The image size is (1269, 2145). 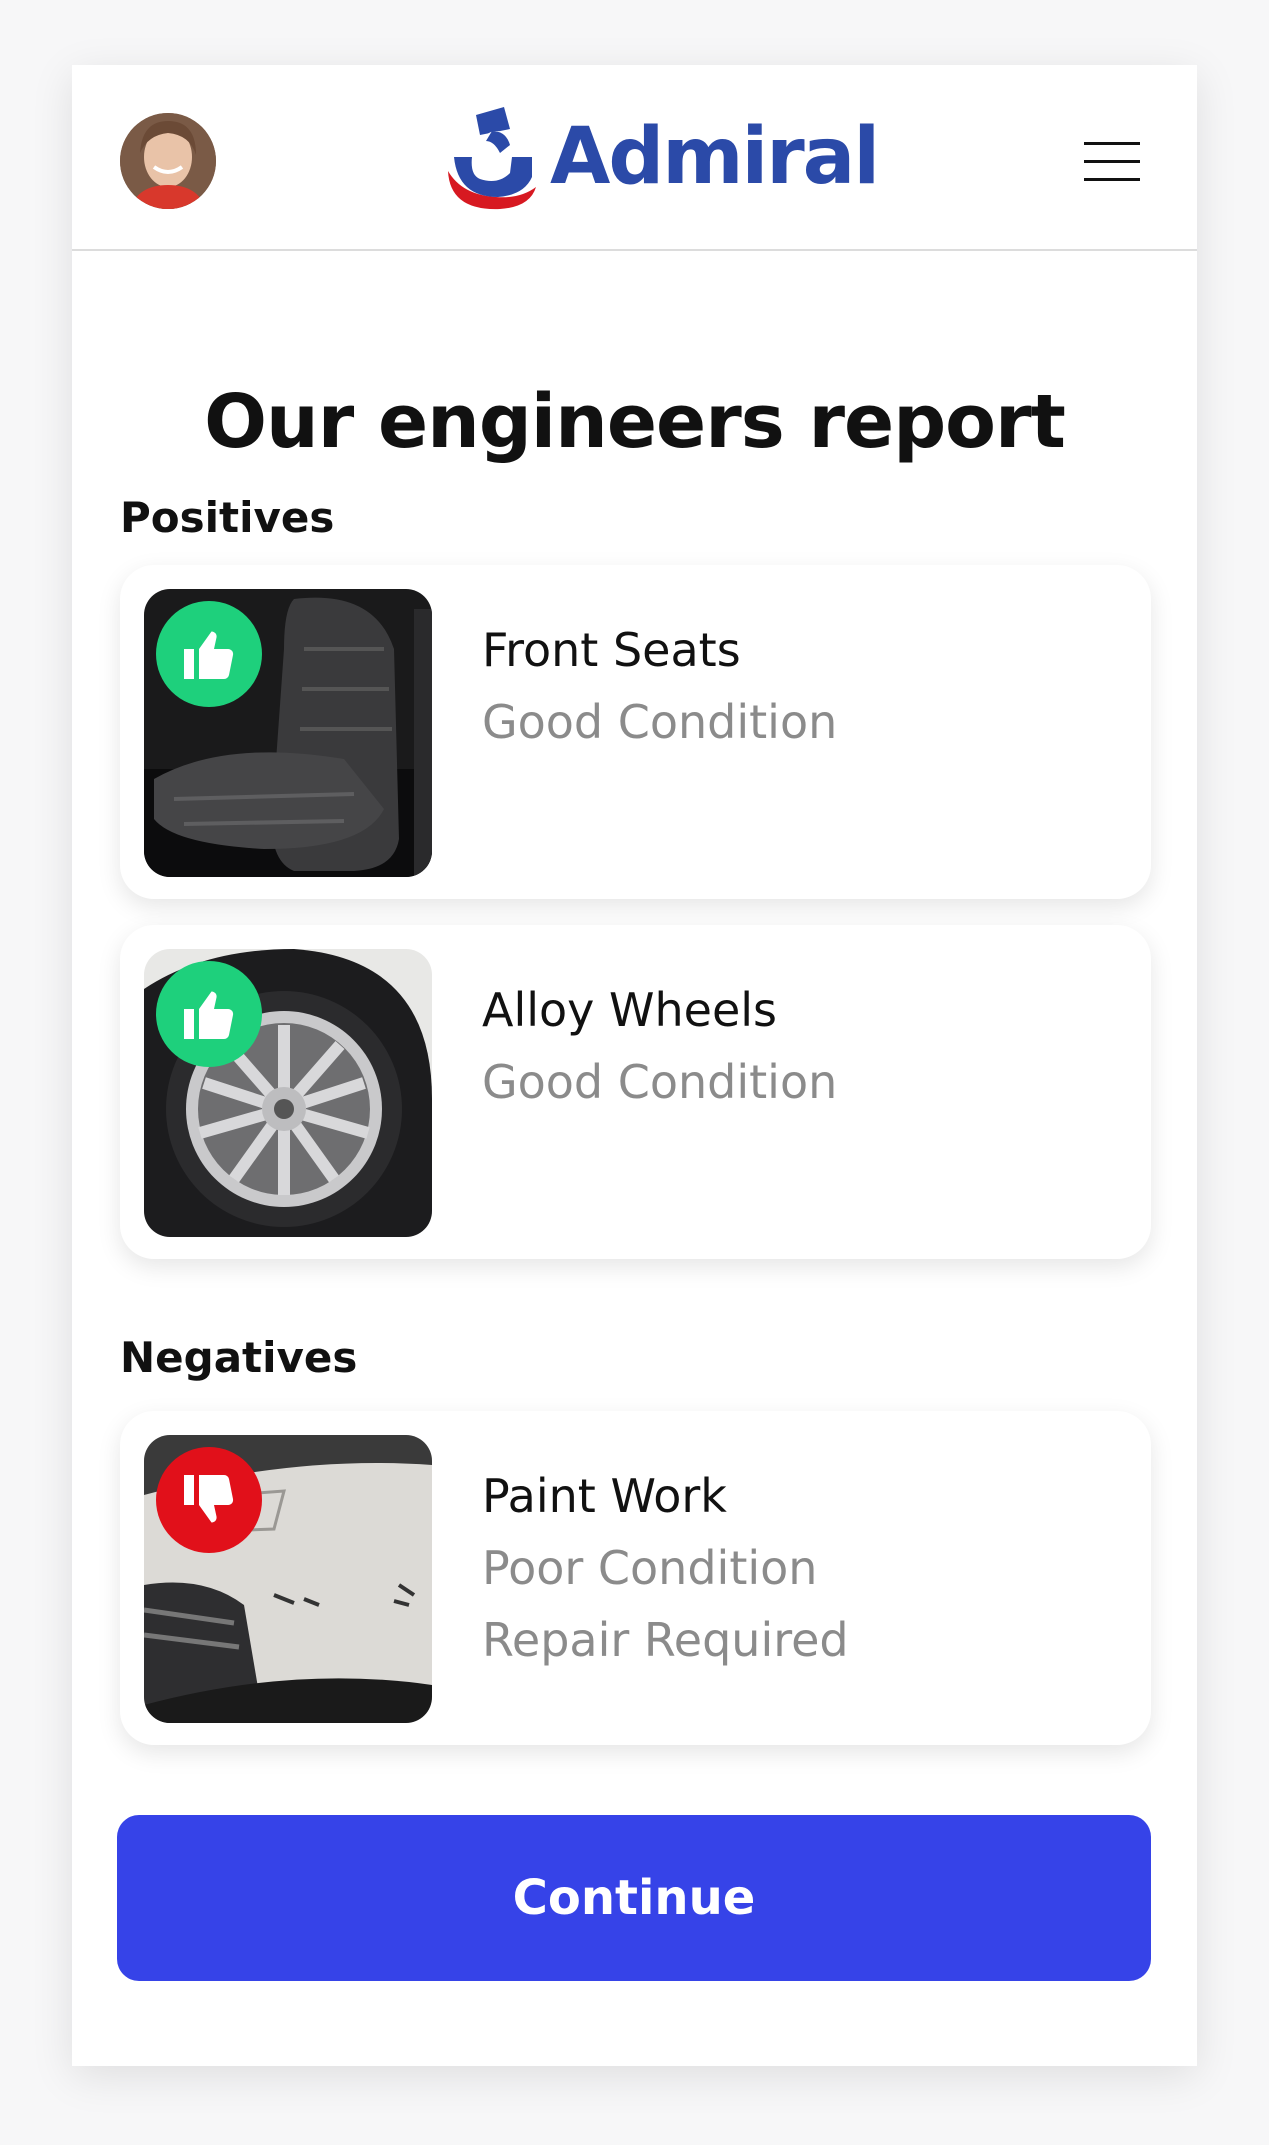 What do you see at coordinates (209, 1500) in the screenshot?
I see `thumbs-down-icon` at bounding box center [209, 1500].